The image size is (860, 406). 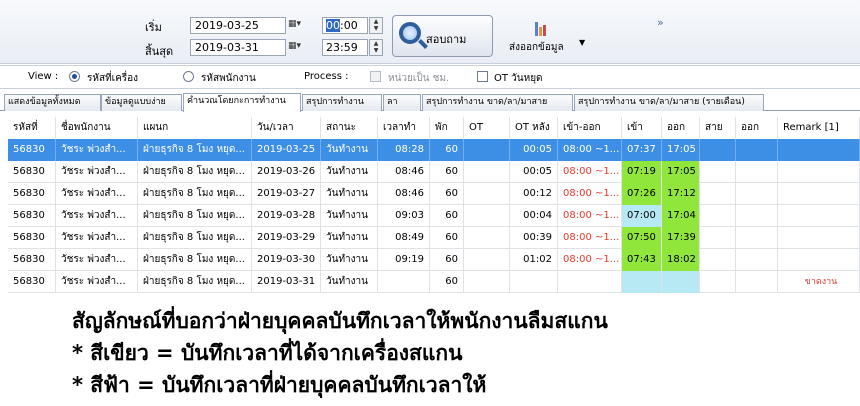 I want to click on col-header-out: ออก, so click(x=681, y=128).